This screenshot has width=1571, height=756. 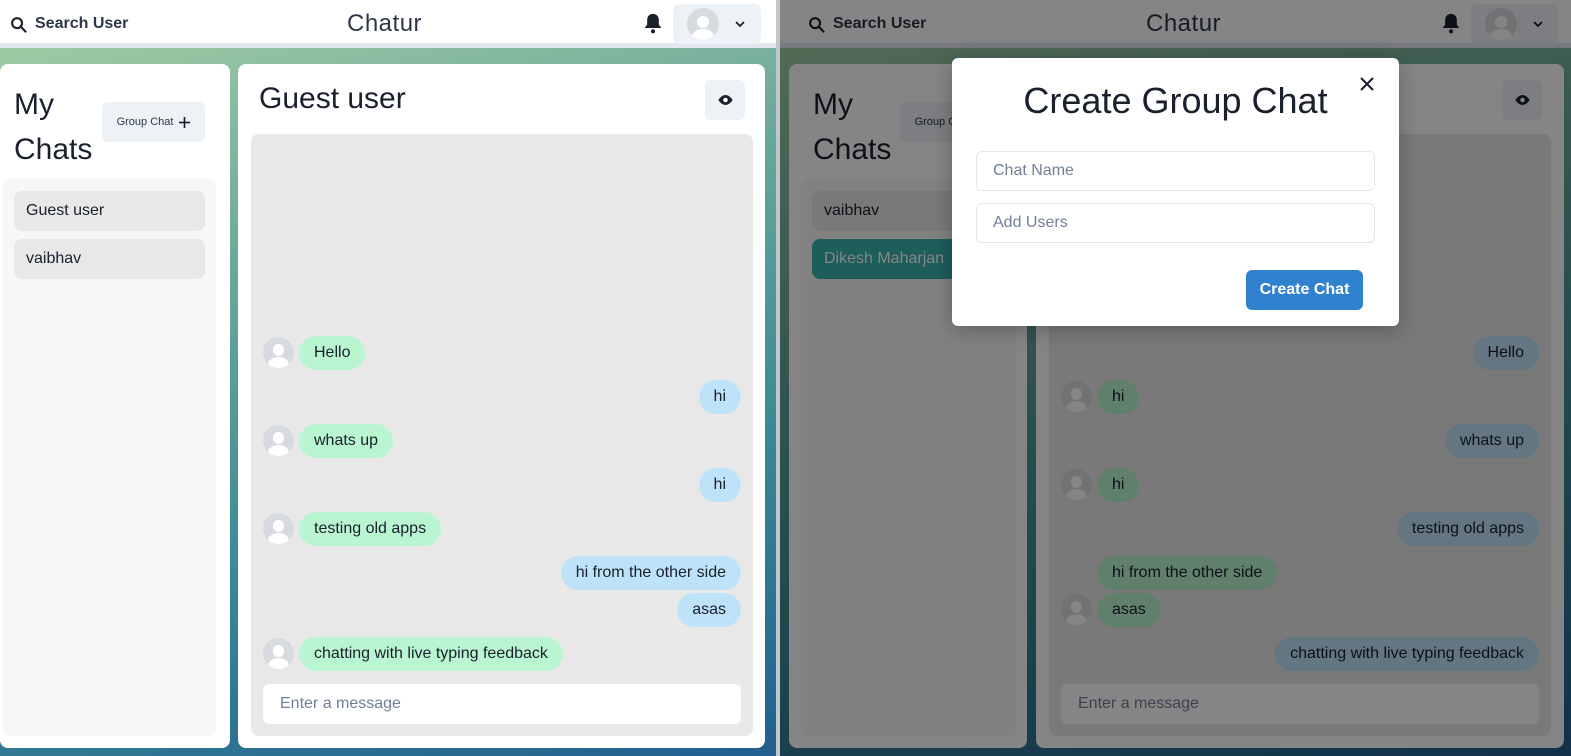 I want to click on profile-menu-button, so click(x=717, y=24).